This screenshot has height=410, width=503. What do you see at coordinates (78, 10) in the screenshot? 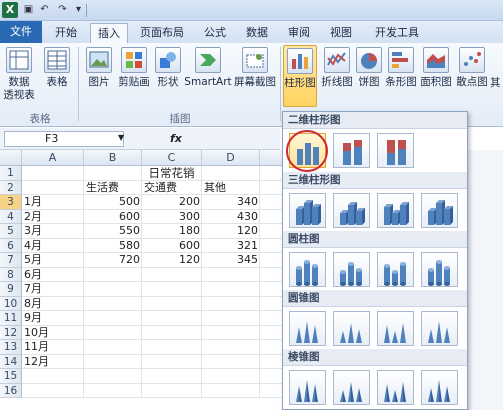
I see `customize-icon: ▾` at bounding box center [78, 10].